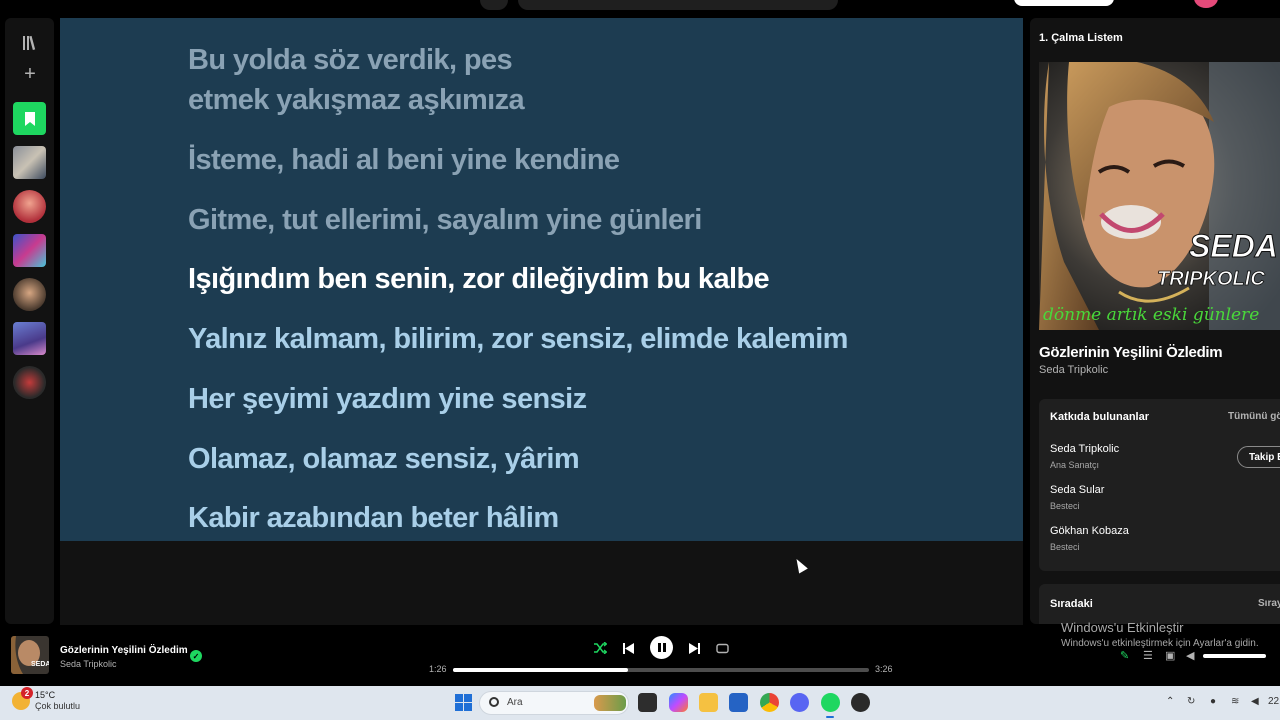  Describe the element at coordinates (1077, 490) in the screenshot. I see `credit-name: Seda Sular` at that location.